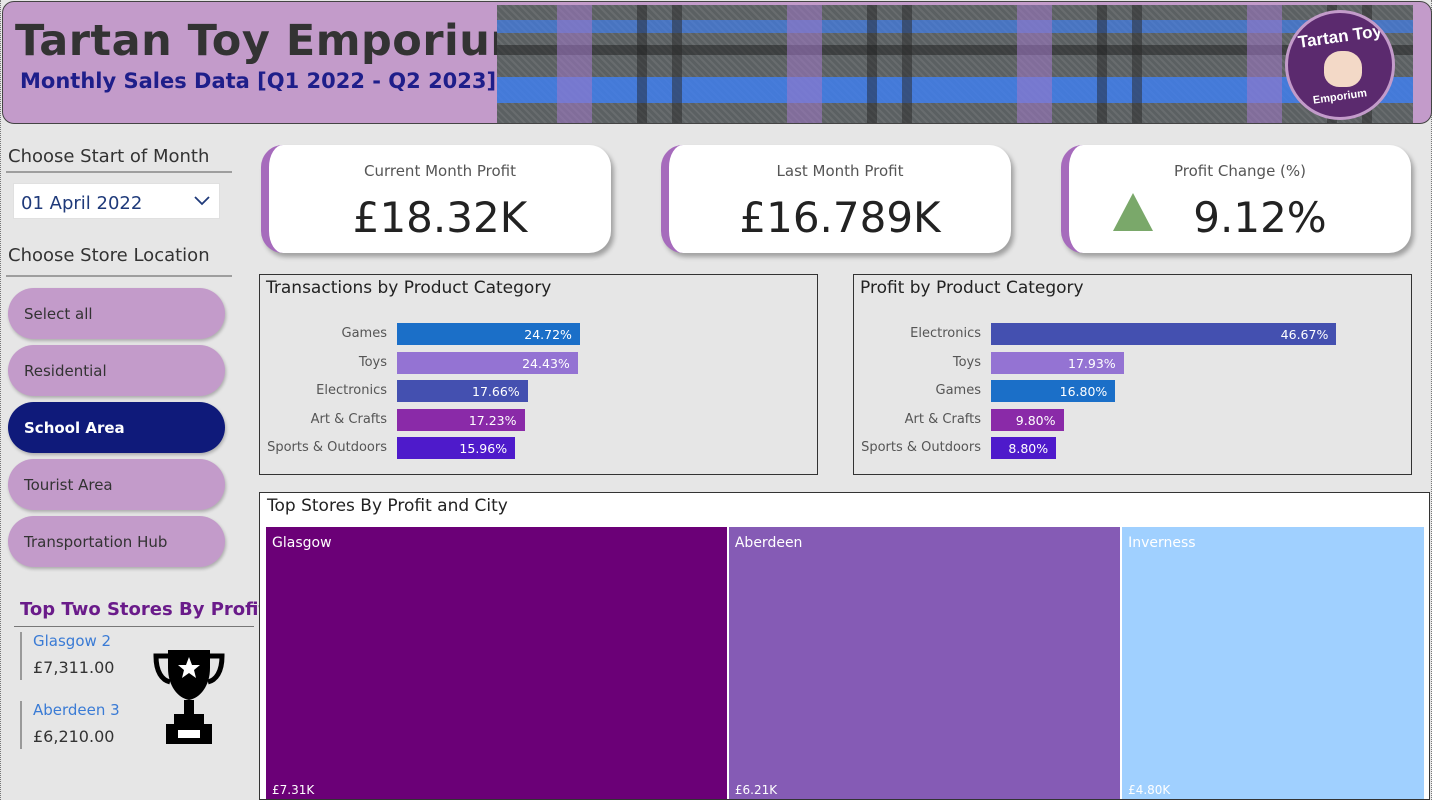 The image size is (1432, 800). What do you see at coordinates (840, 171) in the screenshot?
I see `kpi-label: Last Month Profit` at bounding box center [840, 171].